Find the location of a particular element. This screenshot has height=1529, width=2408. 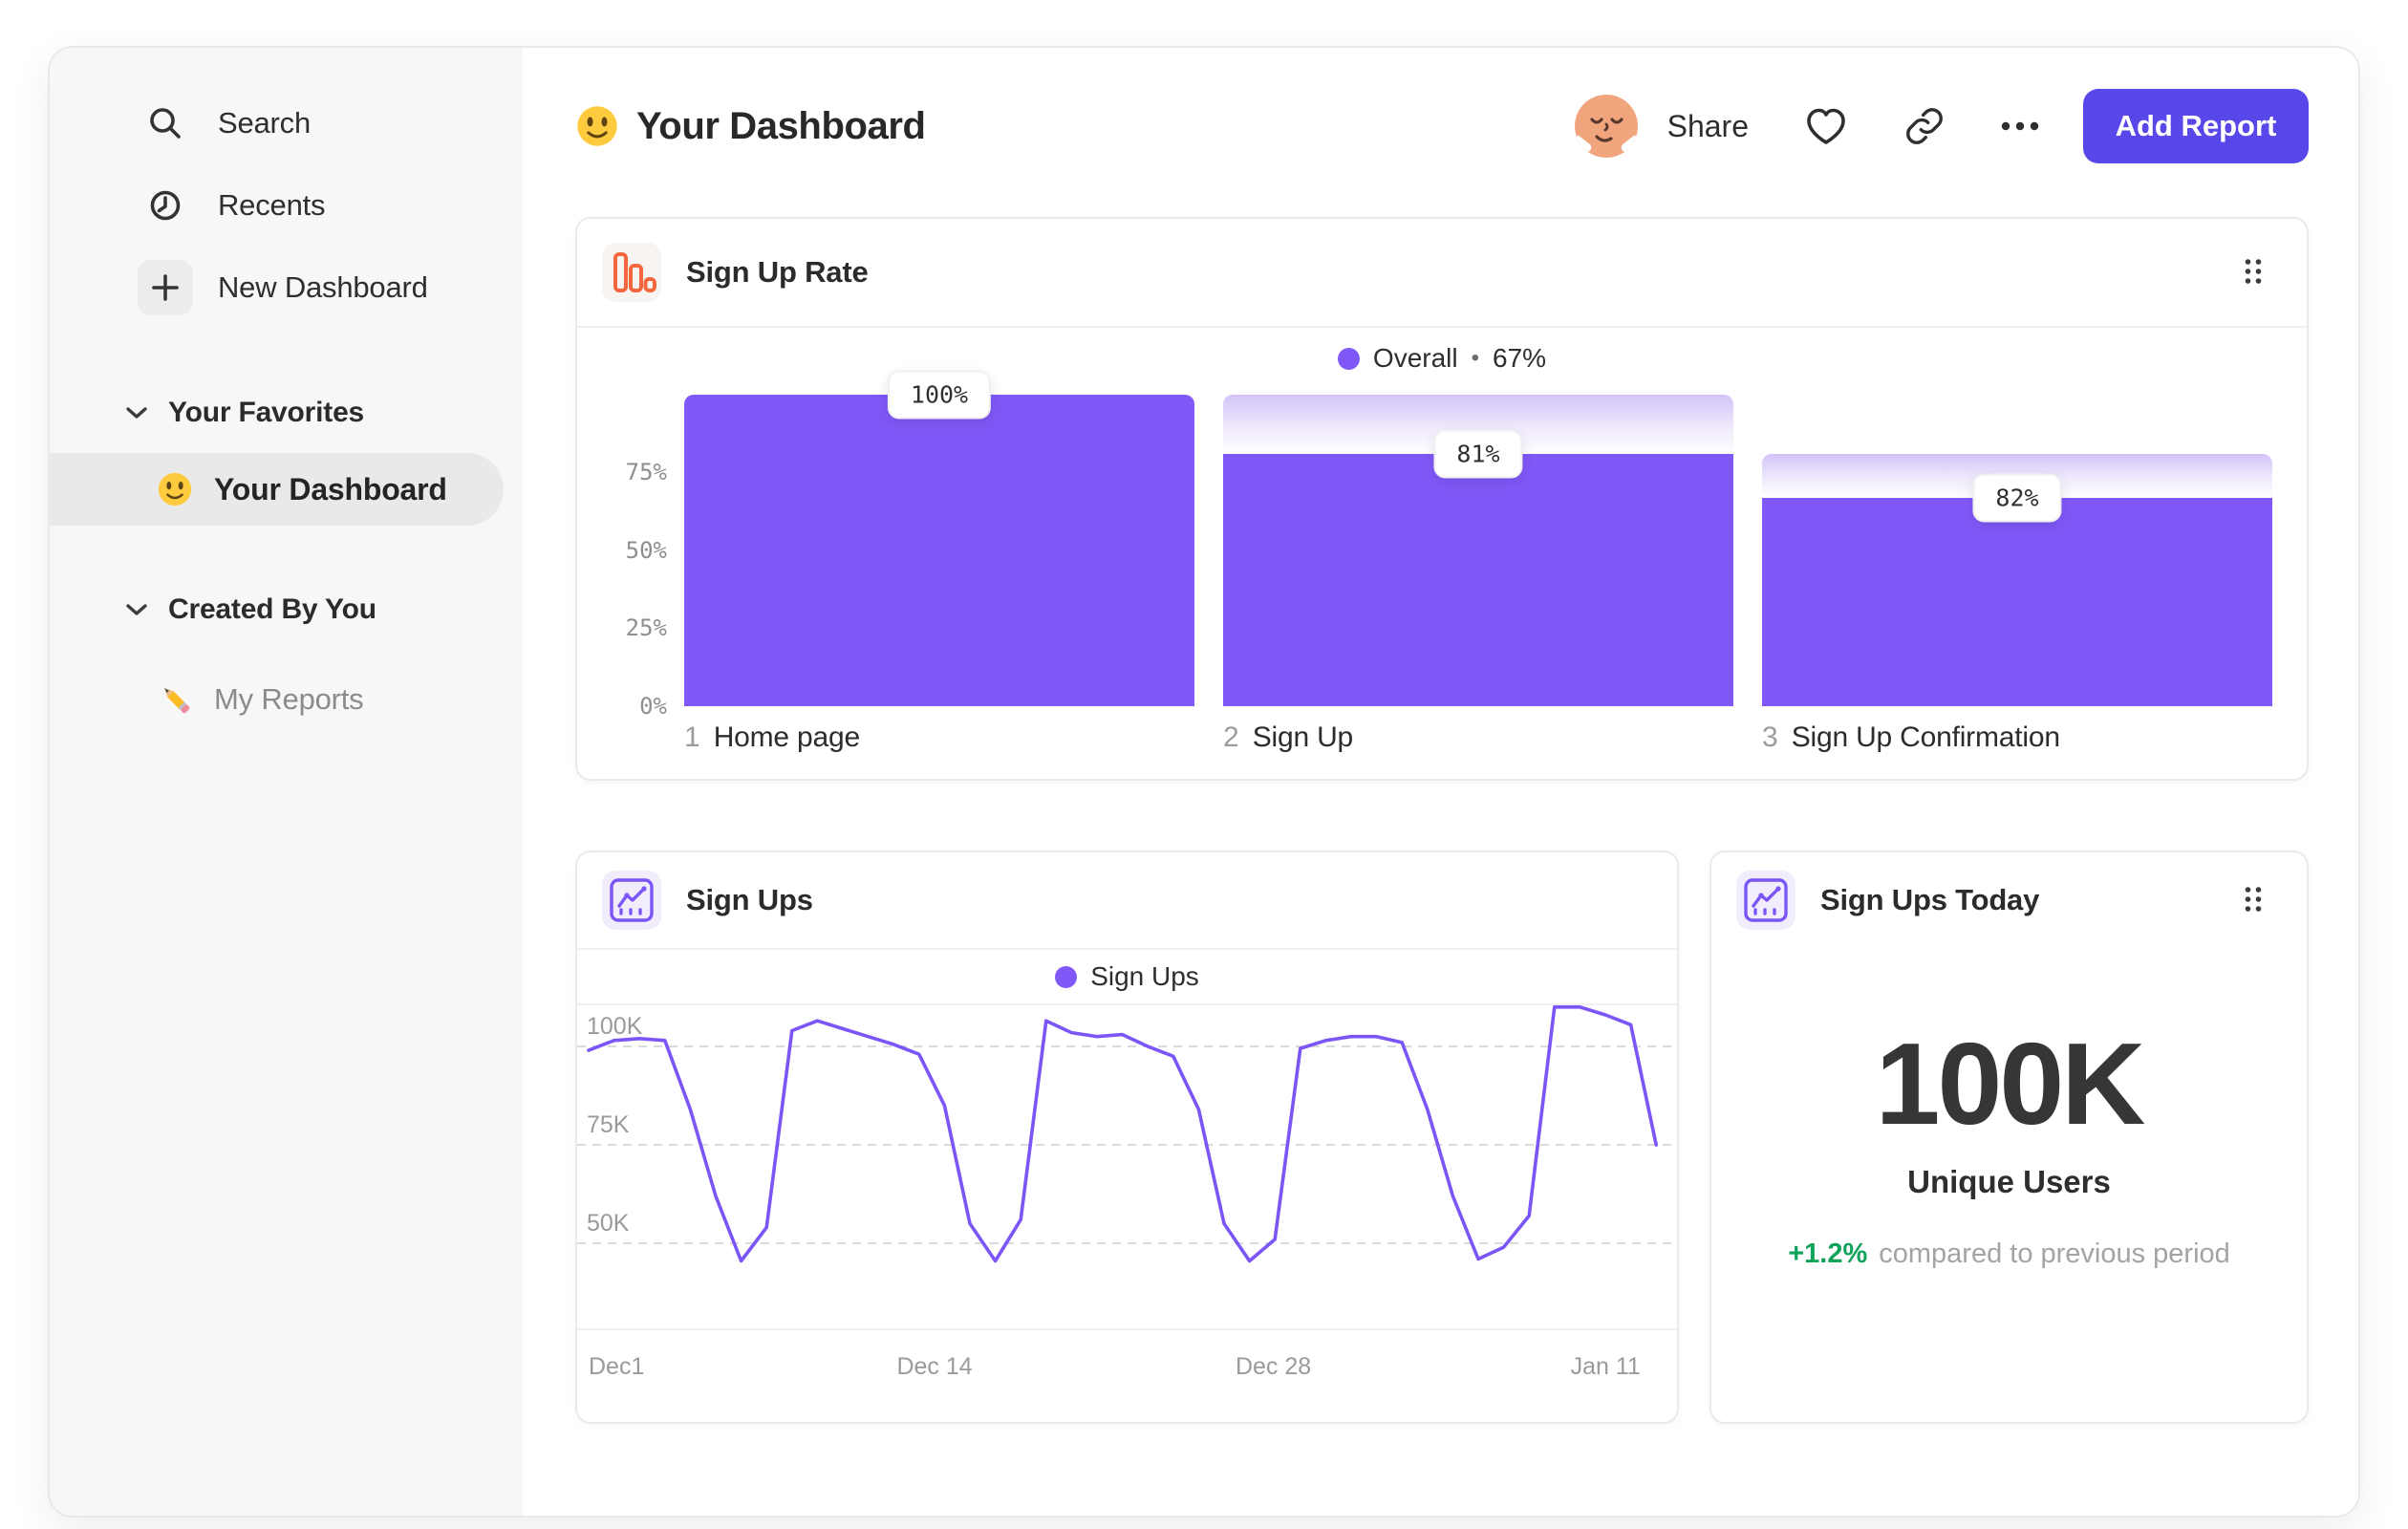

funnel-value-badge: 81% is located at coordinates (1478, 454).